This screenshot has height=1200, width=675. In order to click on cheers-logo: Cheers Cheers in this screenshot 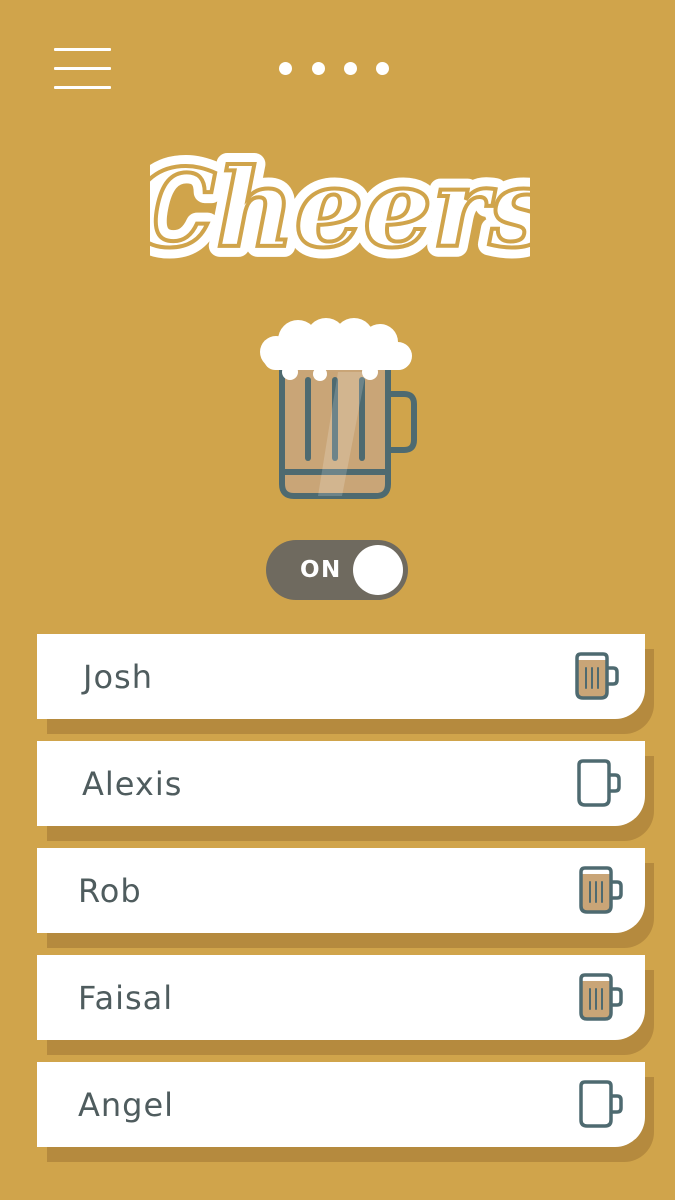, I will do `click(340, 209)`.